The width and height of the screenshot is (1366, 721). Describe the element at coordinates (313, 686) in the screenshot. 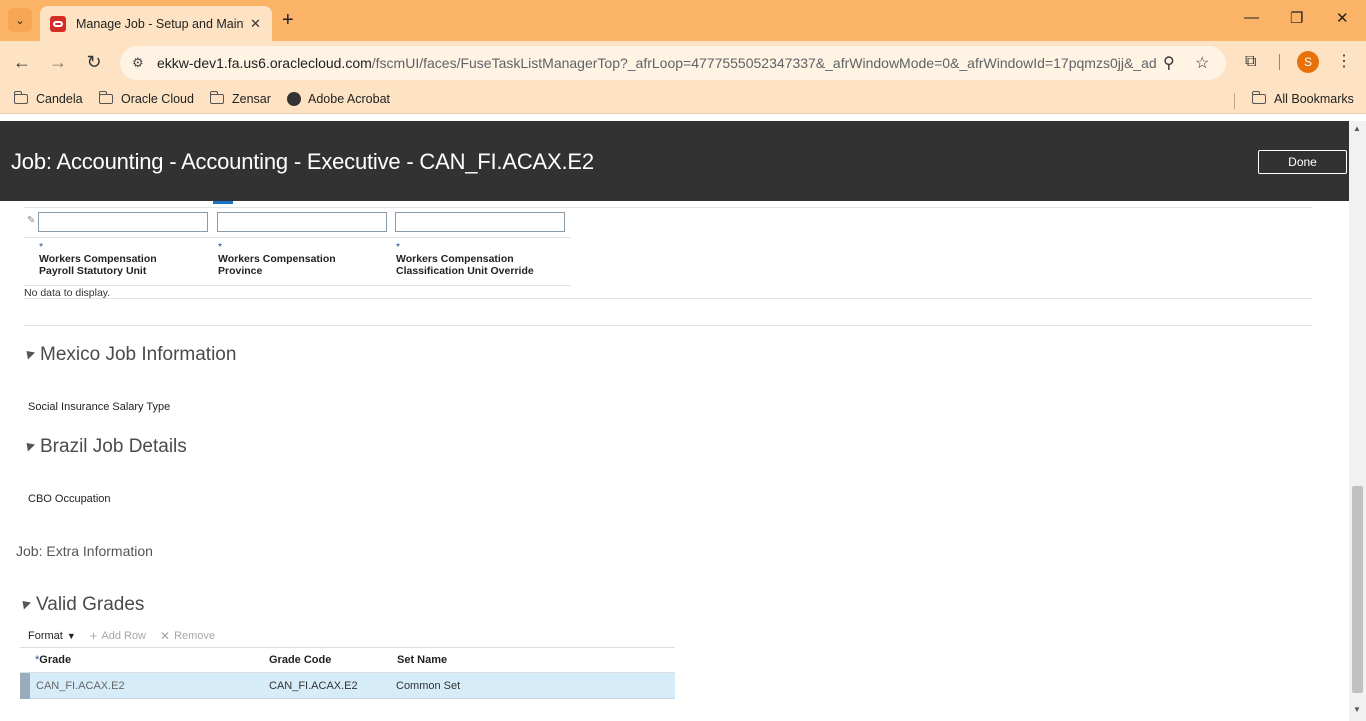

I see `cell-grade-code: CAN_FI.ACAX.E2` at that location.